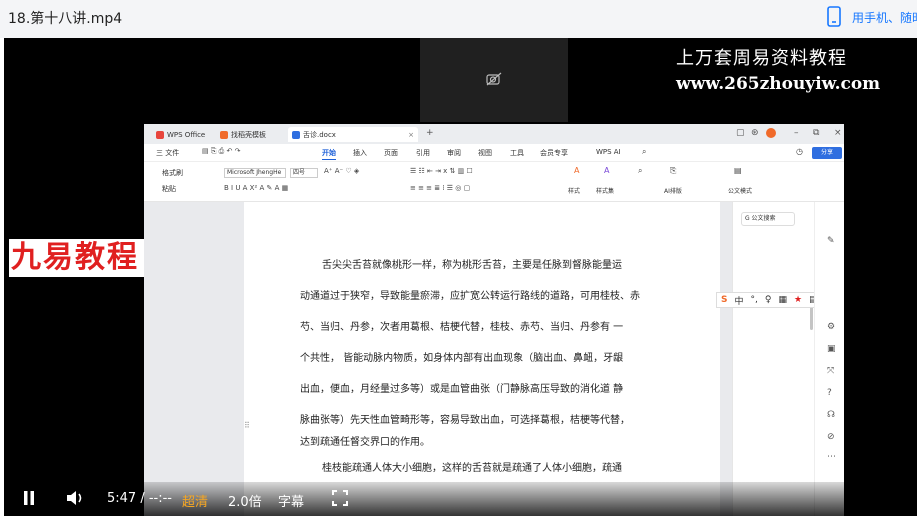 Image resolution: width=917 pixels, height=516 pixels. What do you see at coordinates (494, 134) in the screenshot?
I see `wps-tabbar: WPS Office 找稻壳模板 舌诊.docx × + ▢ ⊛ – ⧉ ×` at bounding box center [494, 134].